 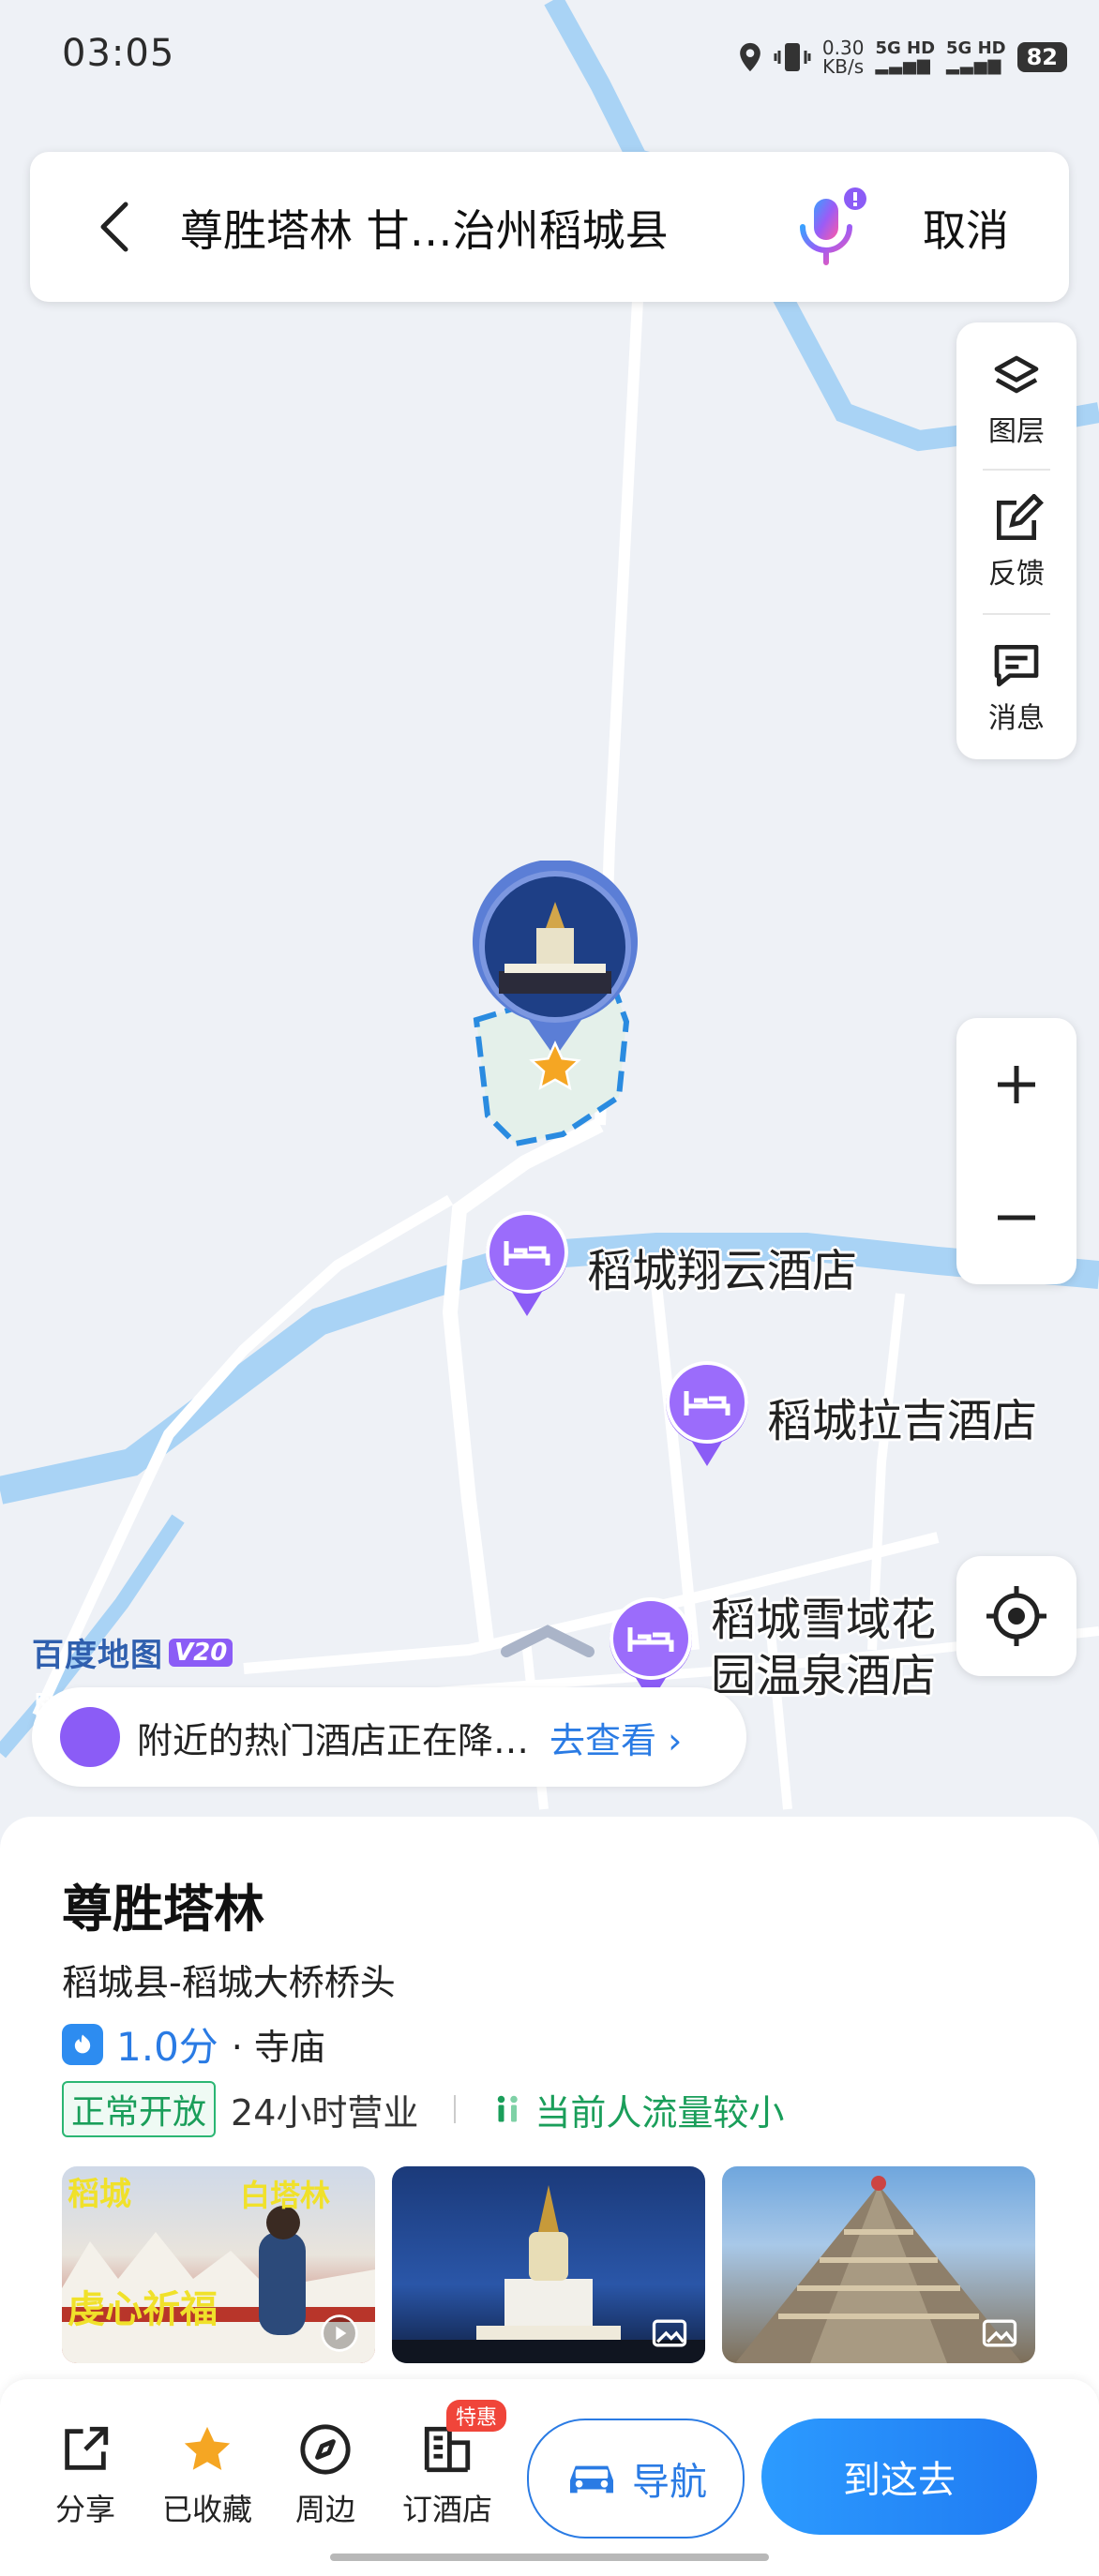 What do you see at coordinates (325, 2475) in the screenshot?
I see `nearby-button: 周边` at bounding box center [325, 2475].